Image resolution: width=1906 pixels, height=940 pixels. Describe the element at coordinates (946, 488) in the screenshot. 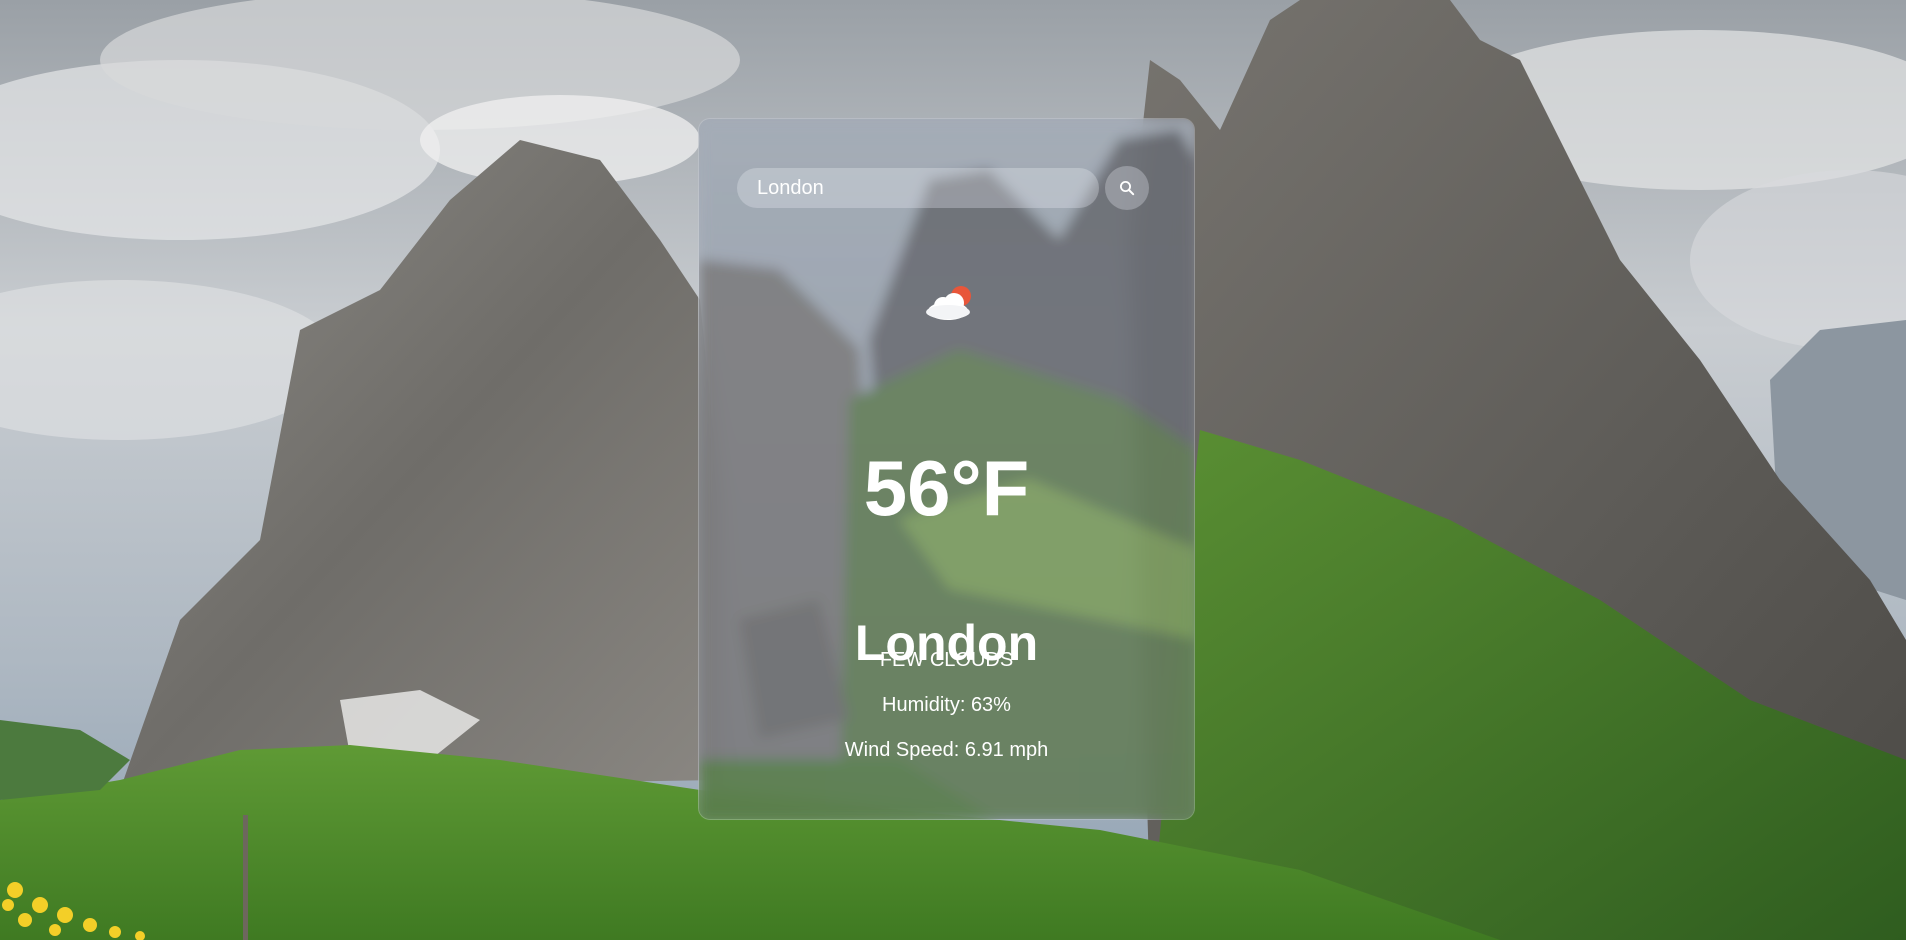

I see `temperature: 56°F` at that location.